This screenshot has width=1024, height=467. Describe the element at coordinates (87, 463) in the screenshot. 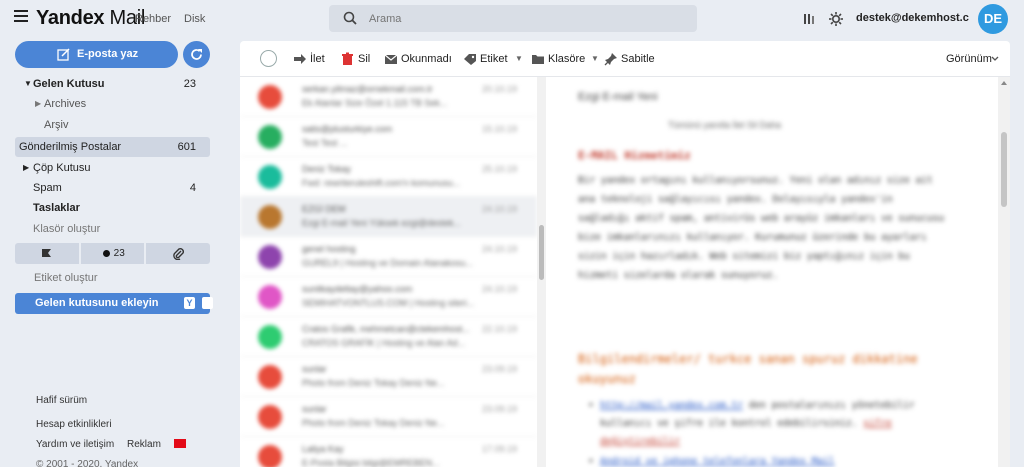

I see `copyright: © 2001 - 2020, Yandex` at that location.